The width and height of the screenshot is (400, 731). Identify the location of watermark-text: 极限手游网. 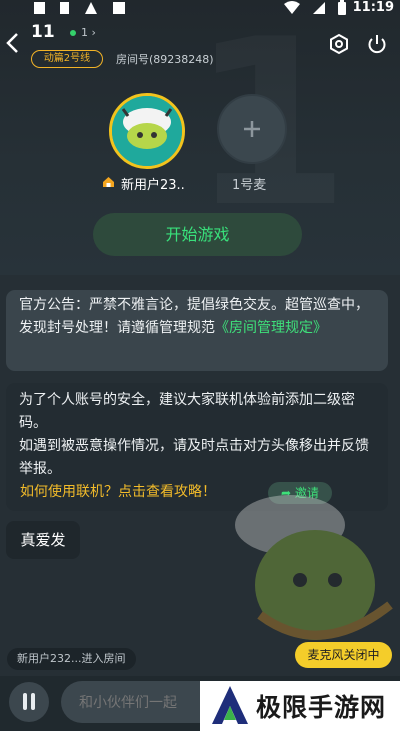
(321, 707).